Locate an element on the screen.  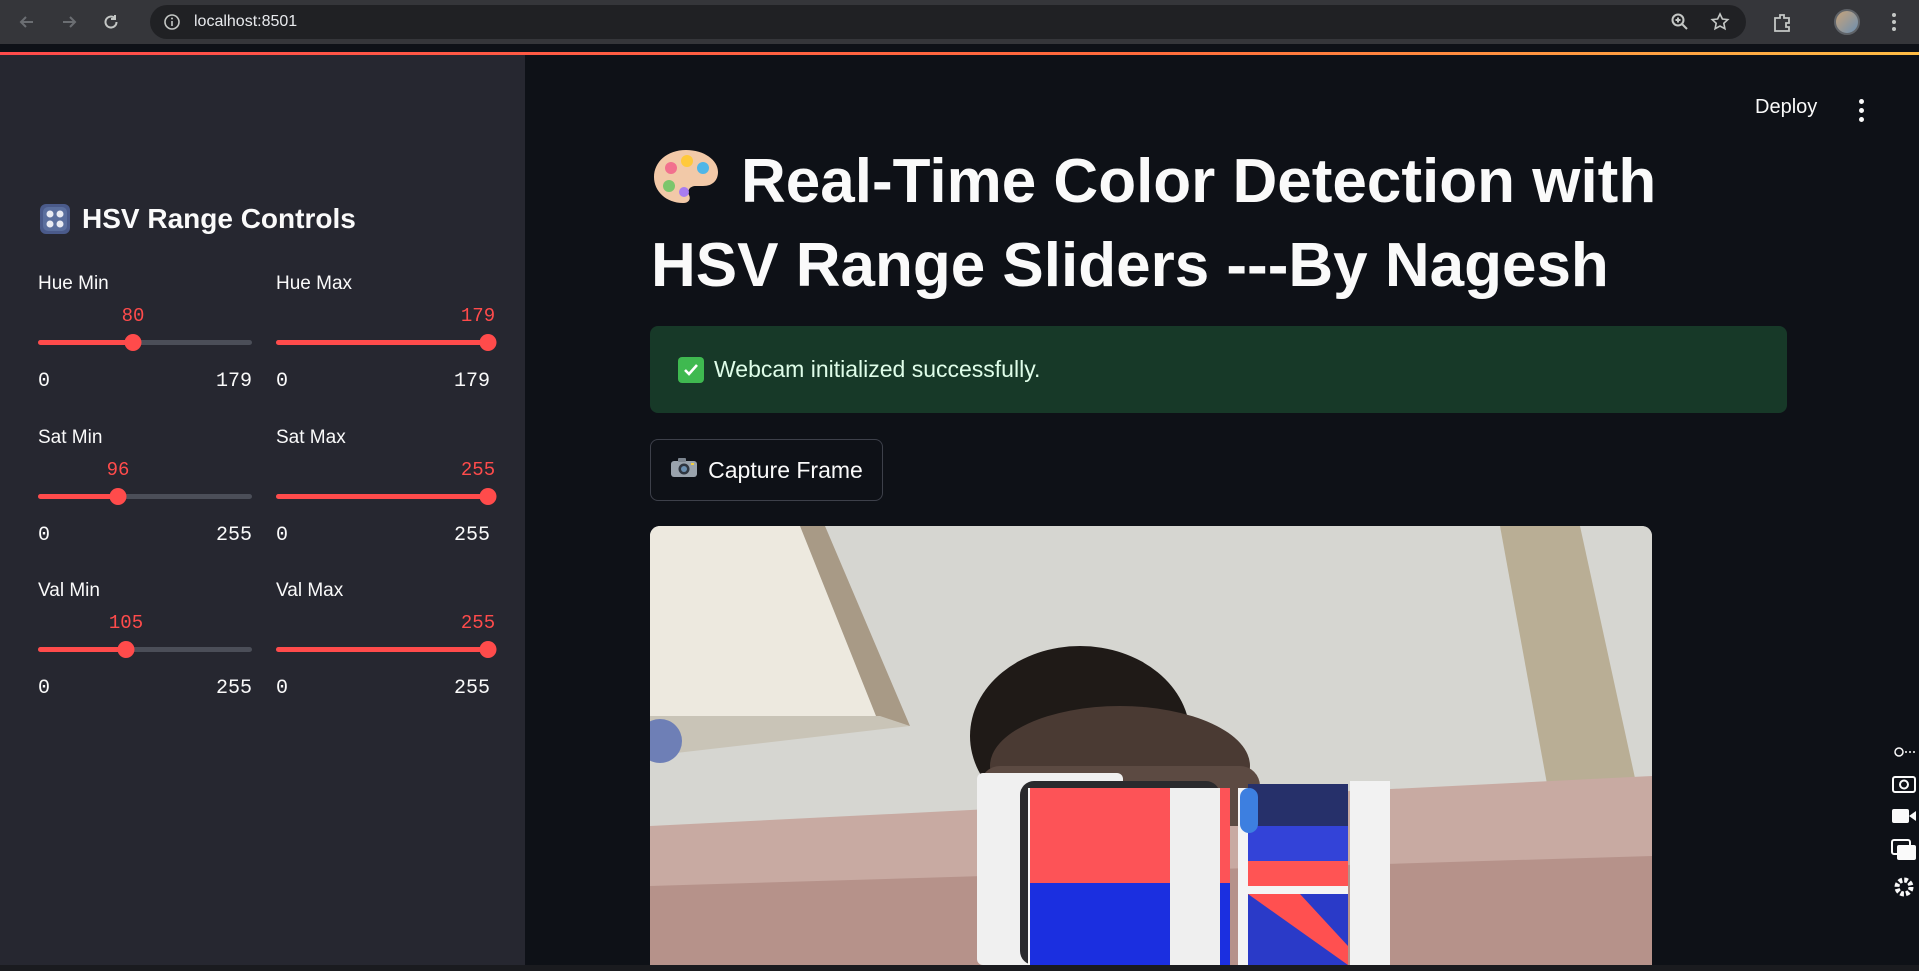
deploy-button: Deploy is located at coordinates (1786, 107).